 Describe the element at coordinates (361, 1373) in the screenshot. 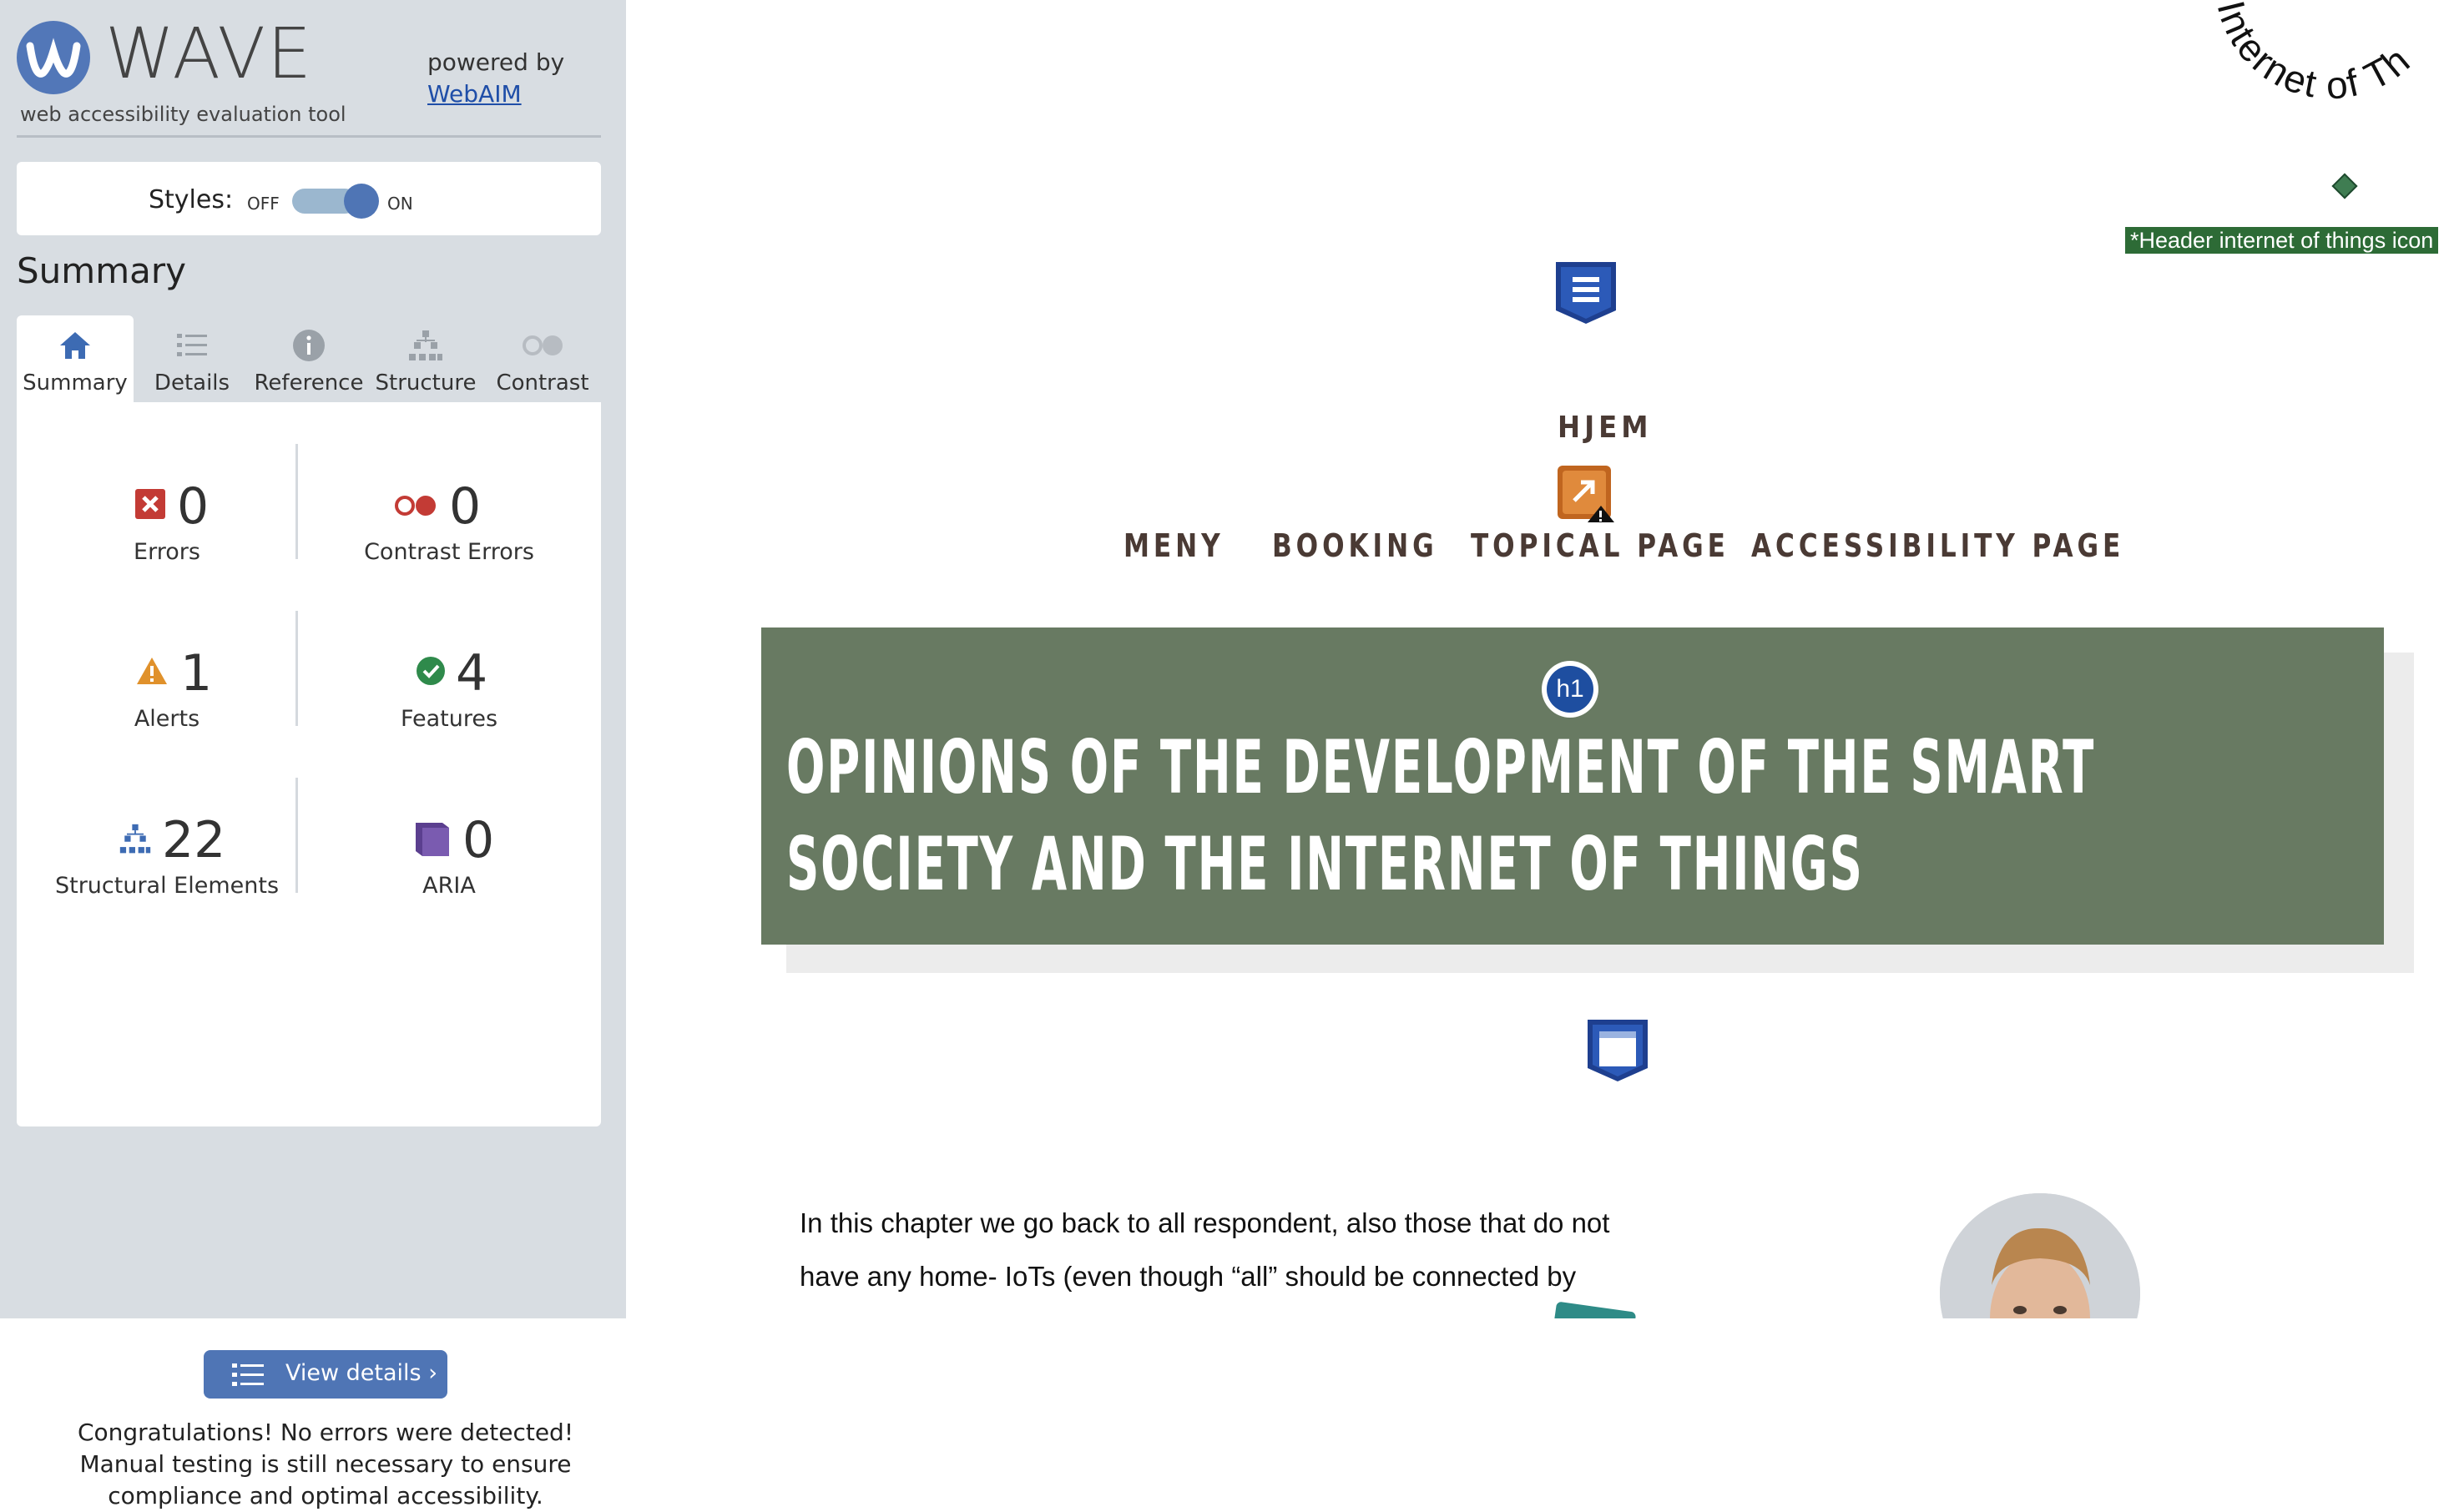

I see `view-details-label: View details ›` at that location.